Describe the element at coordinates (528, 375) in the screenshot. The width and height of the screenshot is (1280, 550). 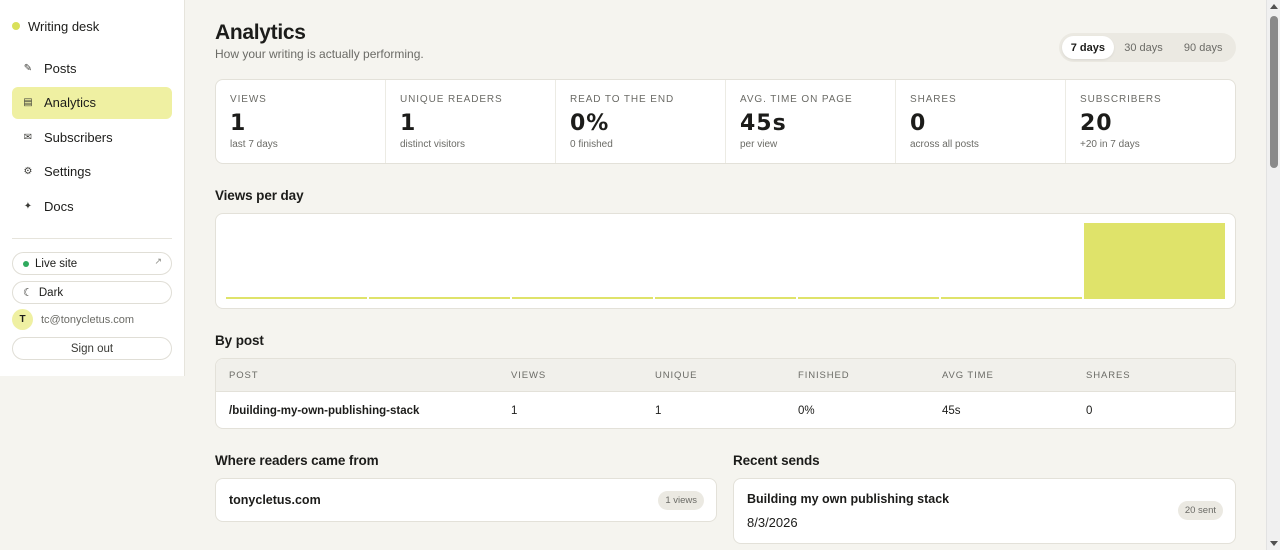
I see `column-header-views: Views` at that location.